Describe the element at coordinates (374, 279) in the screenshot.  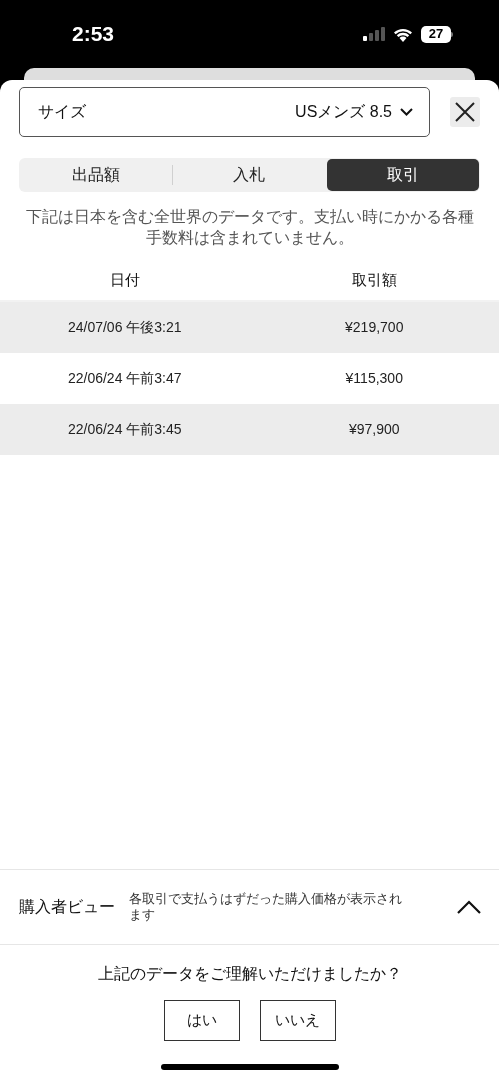
I see `column-header: 取引額` at that location.